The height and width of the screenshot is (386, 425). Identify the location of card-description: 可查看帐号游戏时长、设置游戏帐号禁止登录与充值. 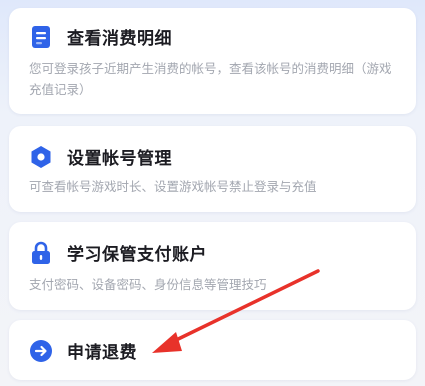
(173, 186).